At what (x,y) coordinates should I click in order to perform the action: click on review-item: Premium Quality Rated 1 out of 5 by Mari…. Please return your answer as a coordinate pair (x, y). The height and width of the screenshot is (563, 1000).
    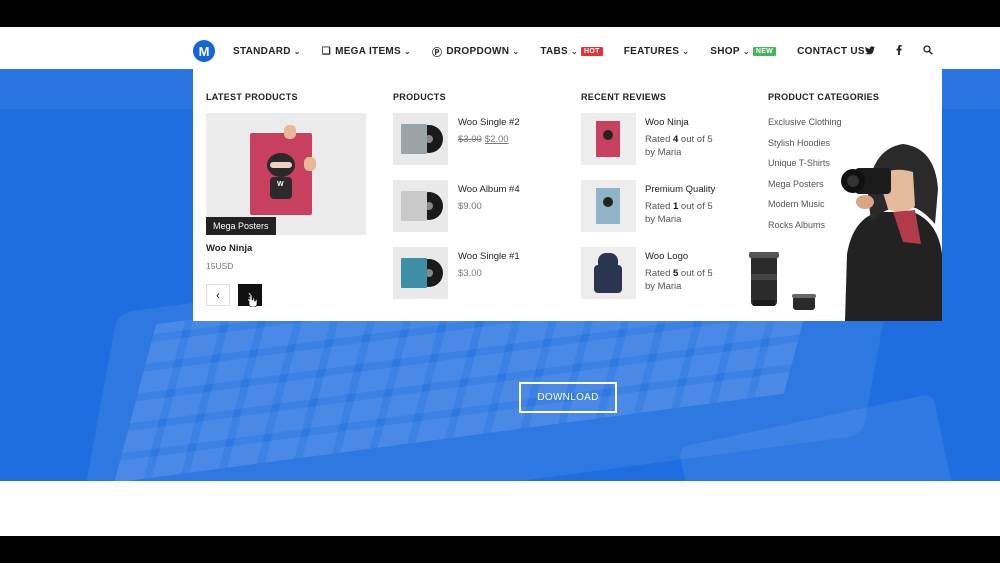
    Looking at the image, I should click on (661, 206).